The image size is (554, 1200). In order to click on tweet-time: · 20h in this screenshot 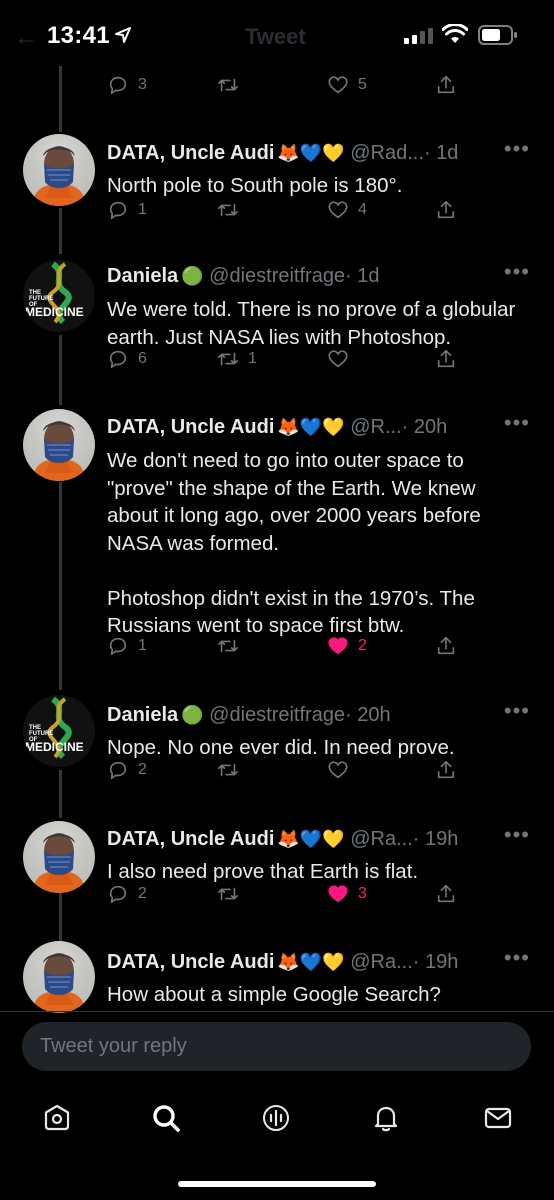, I will do `click(424, 427)`.